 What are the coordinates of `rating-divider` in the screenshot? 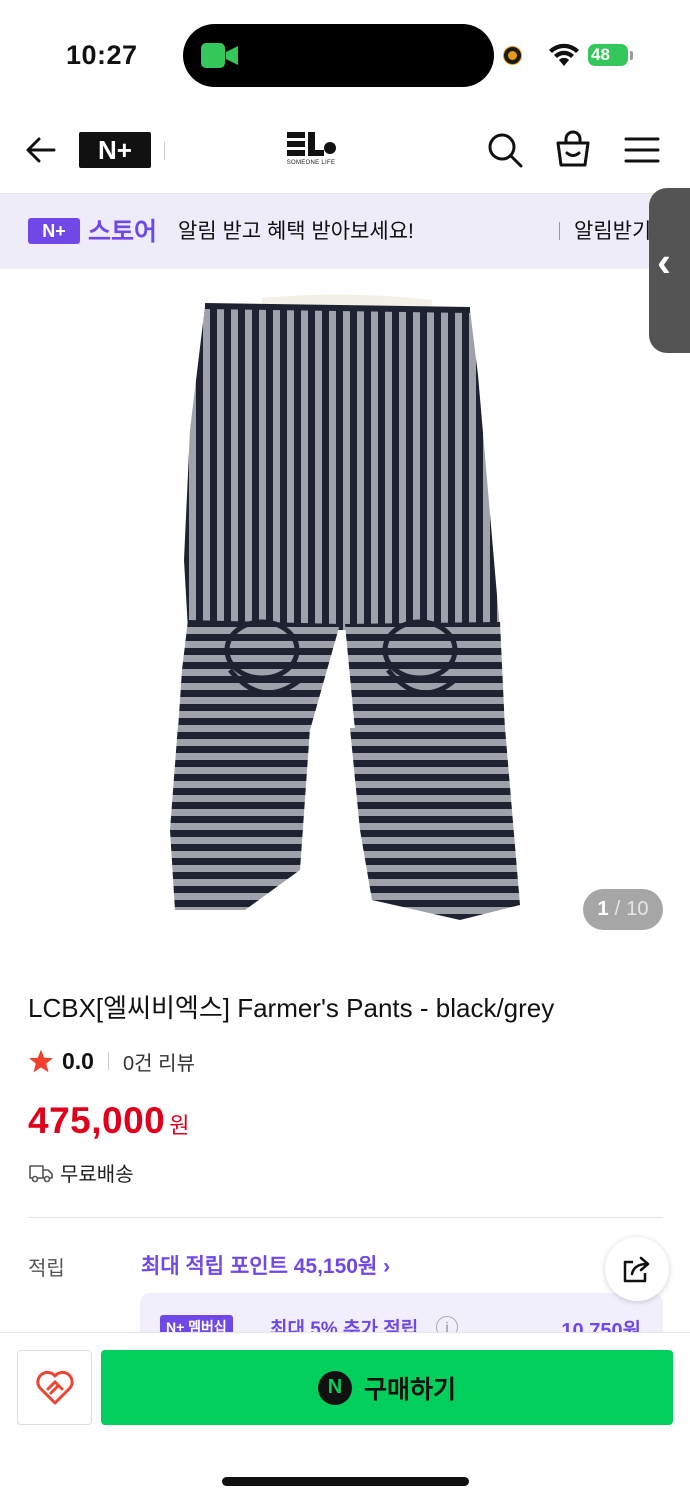 It's located at (108, 1061).